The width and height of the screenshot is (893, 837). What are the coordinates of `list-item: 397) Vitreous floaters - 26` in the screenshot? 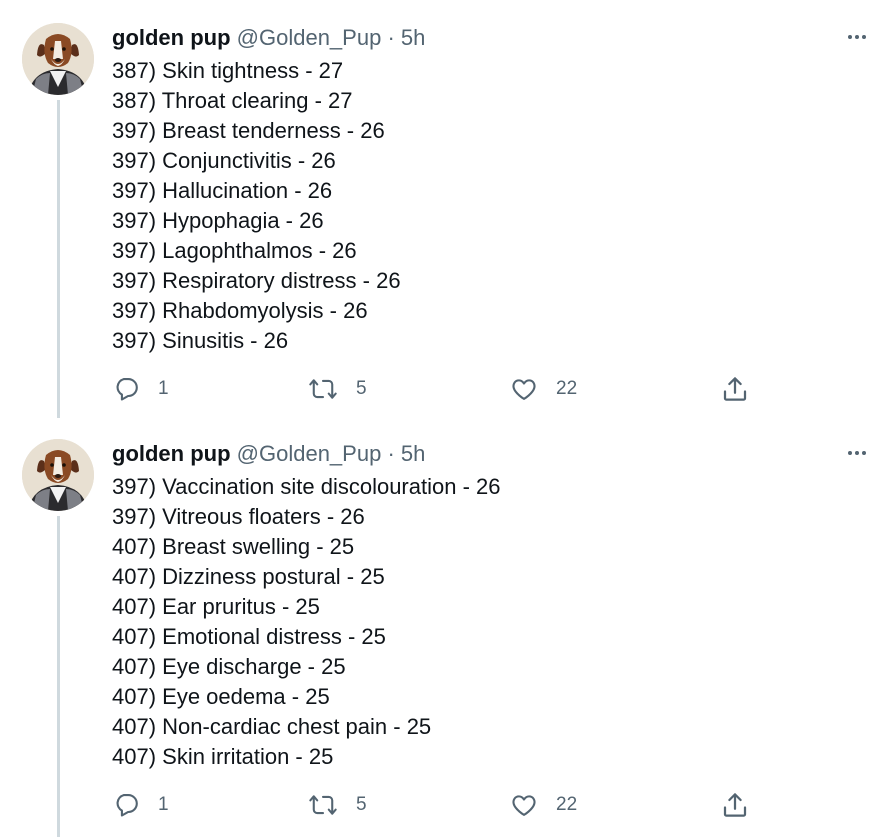 It's located at (238, 516).